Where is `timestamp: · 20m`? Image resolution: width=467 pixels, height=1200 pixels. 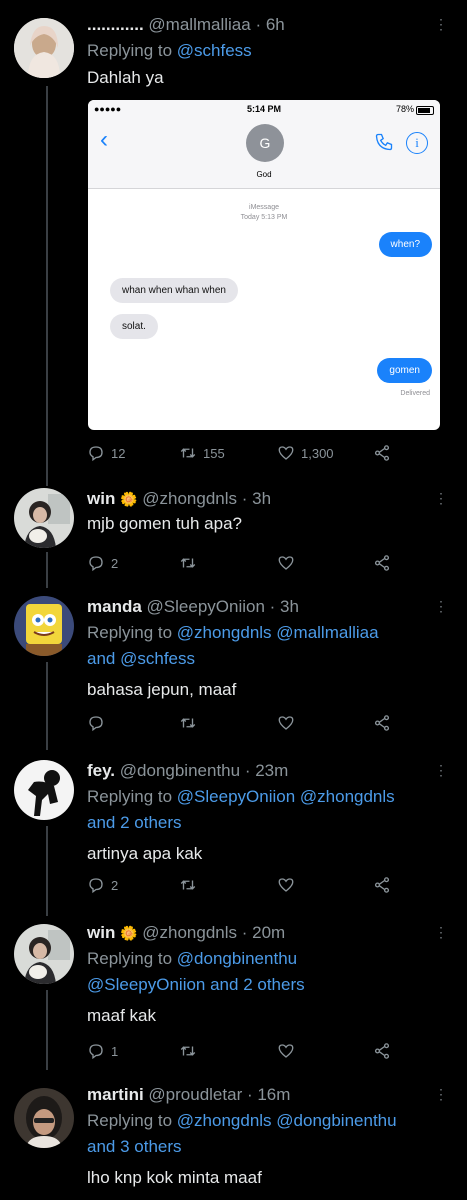 timestamp: · 20m is located at coordinates (263, 932).